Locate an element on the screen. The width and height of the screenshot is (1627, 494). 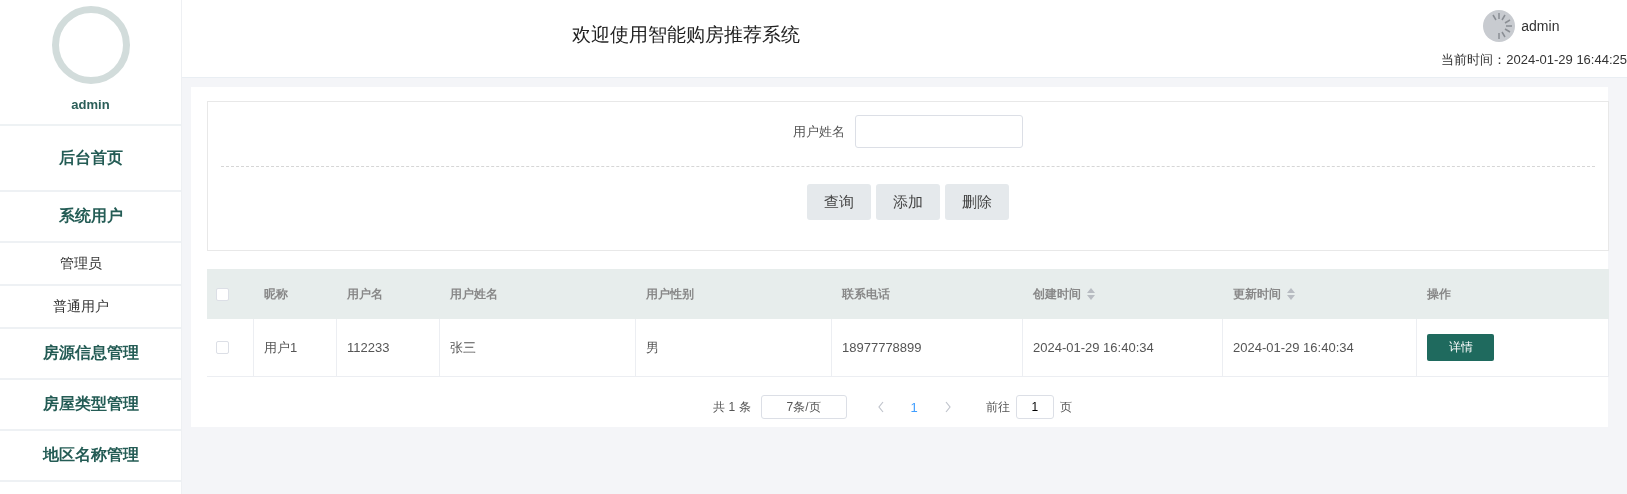
menu-item: 后台首页 is located at coordinates (90, 159).